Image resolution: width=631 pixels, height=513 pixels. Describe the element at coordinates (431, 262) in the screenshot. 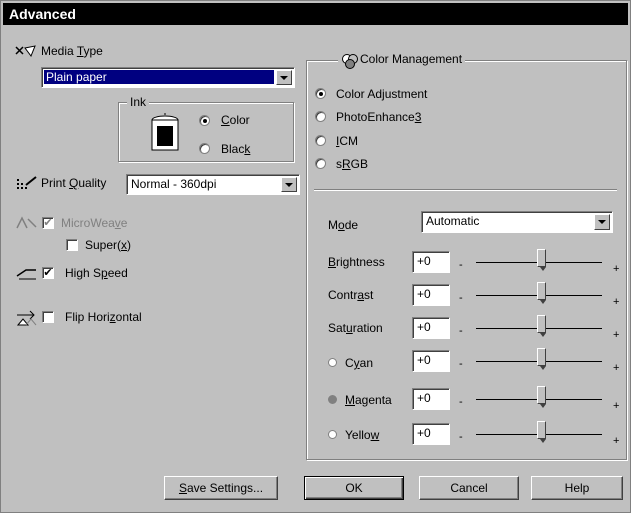

I see `brightness-spinner: +0` at that location.